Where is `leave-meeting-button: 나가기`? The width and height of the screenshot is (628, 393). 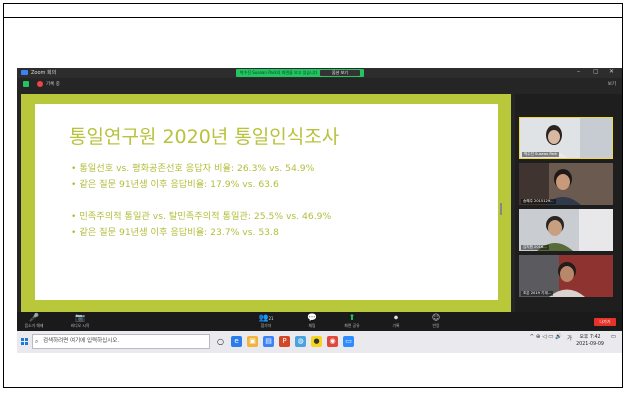
leave-meeting-button: 나가기 is located at coordinates (605, 322).